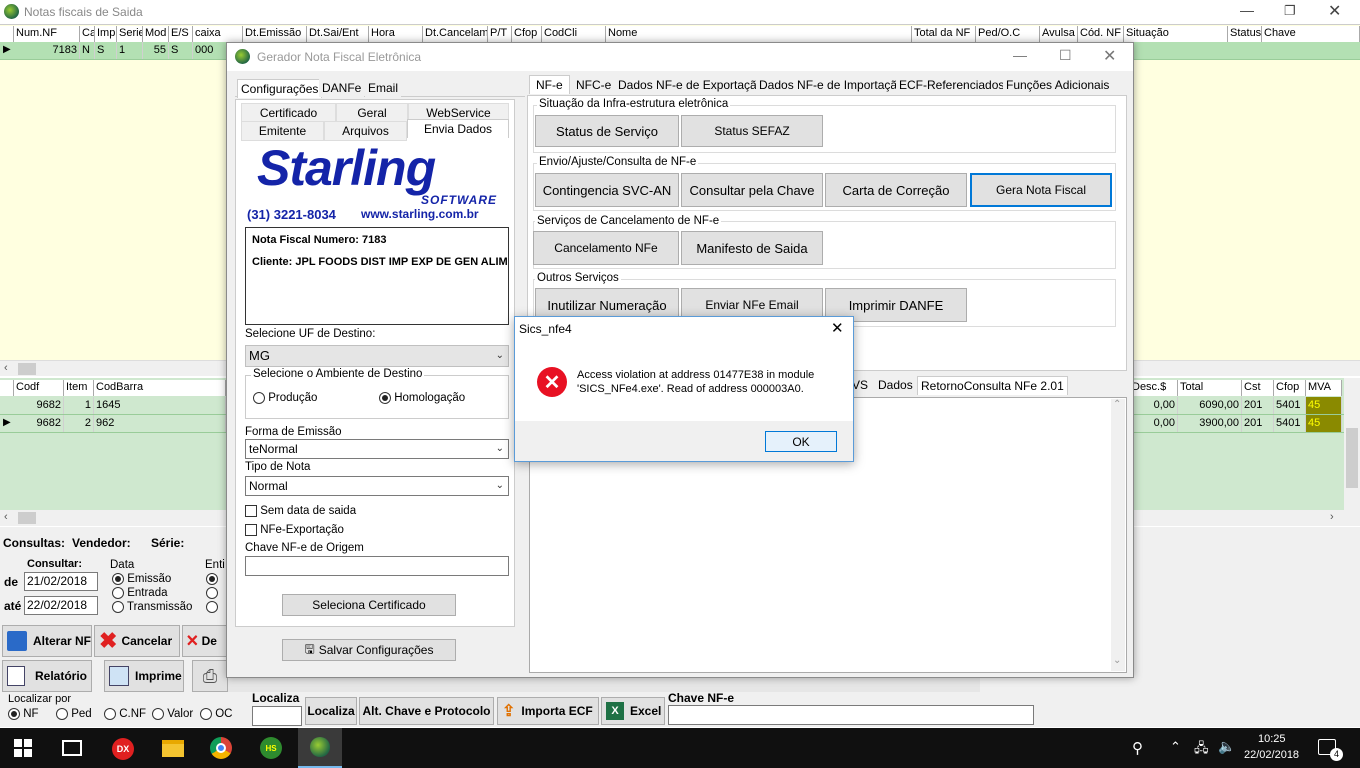 The image size is (1360, 768). I want to click on tab-nfce: NFC-e, so click(594, 85).